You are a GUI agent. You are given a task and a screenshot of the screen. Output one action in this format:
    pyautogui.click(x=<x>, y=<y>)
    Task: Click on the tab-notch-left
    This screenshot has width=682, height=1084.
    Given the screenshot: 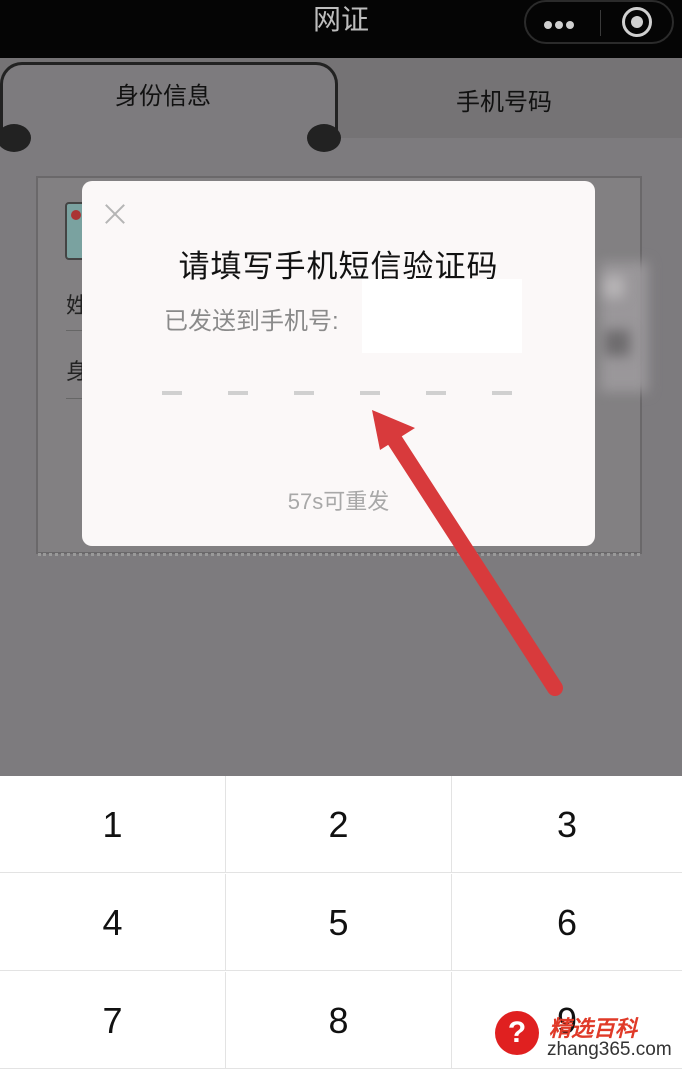 What is the action you would take?
    pyautogui.click(x=15, y=138)
    